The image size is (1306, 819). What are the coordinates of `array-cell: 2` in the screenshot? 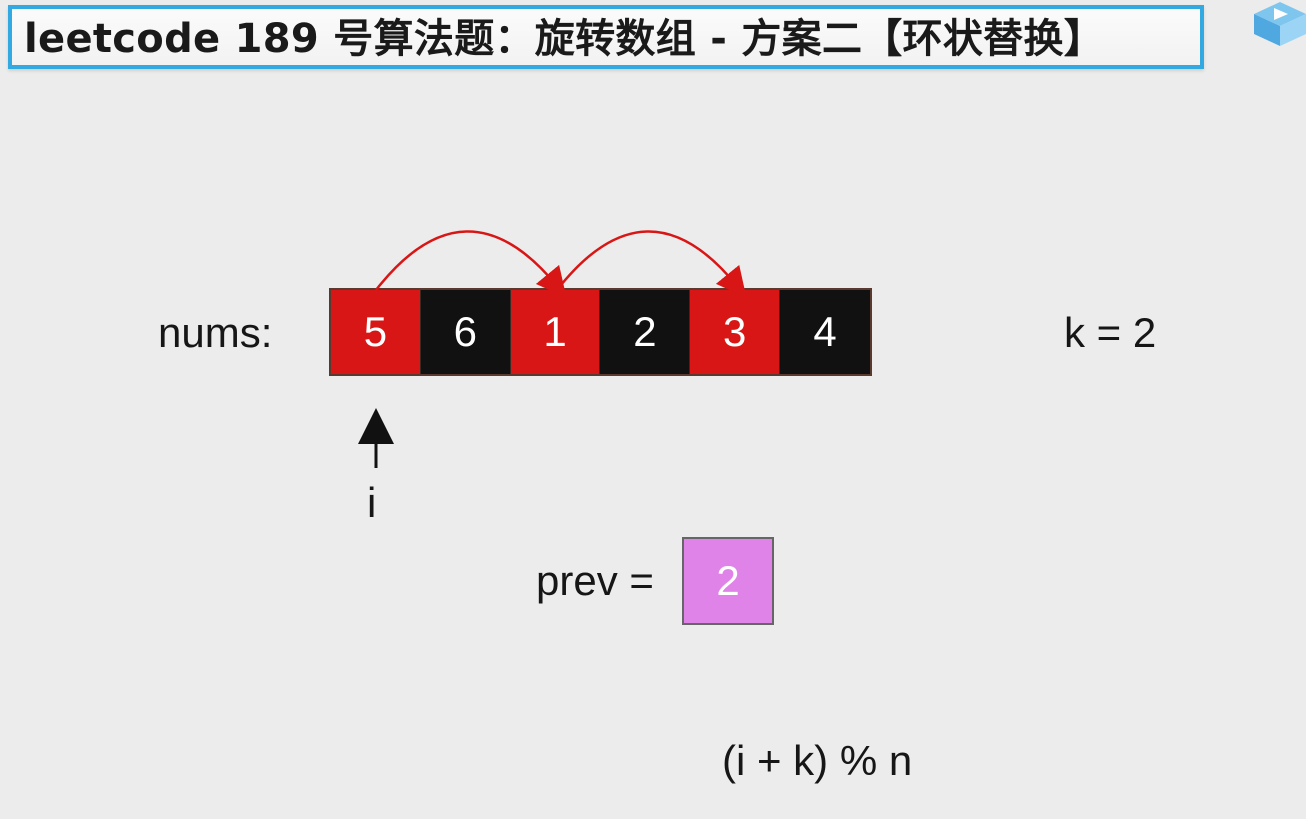 It's located at (645, 332).